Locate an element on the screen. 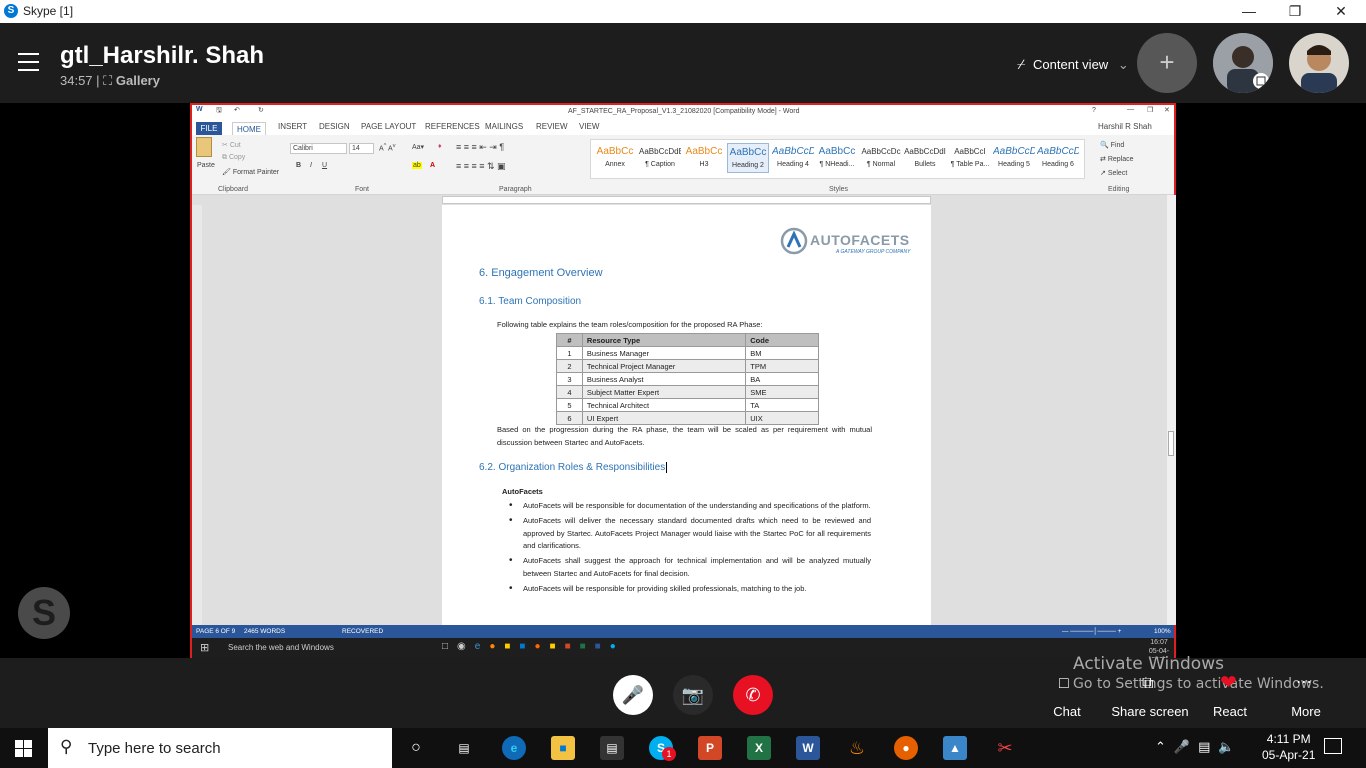 This screenshot has height=768, width=1366. help-icon: ? is located at coordinates (1094, 110).